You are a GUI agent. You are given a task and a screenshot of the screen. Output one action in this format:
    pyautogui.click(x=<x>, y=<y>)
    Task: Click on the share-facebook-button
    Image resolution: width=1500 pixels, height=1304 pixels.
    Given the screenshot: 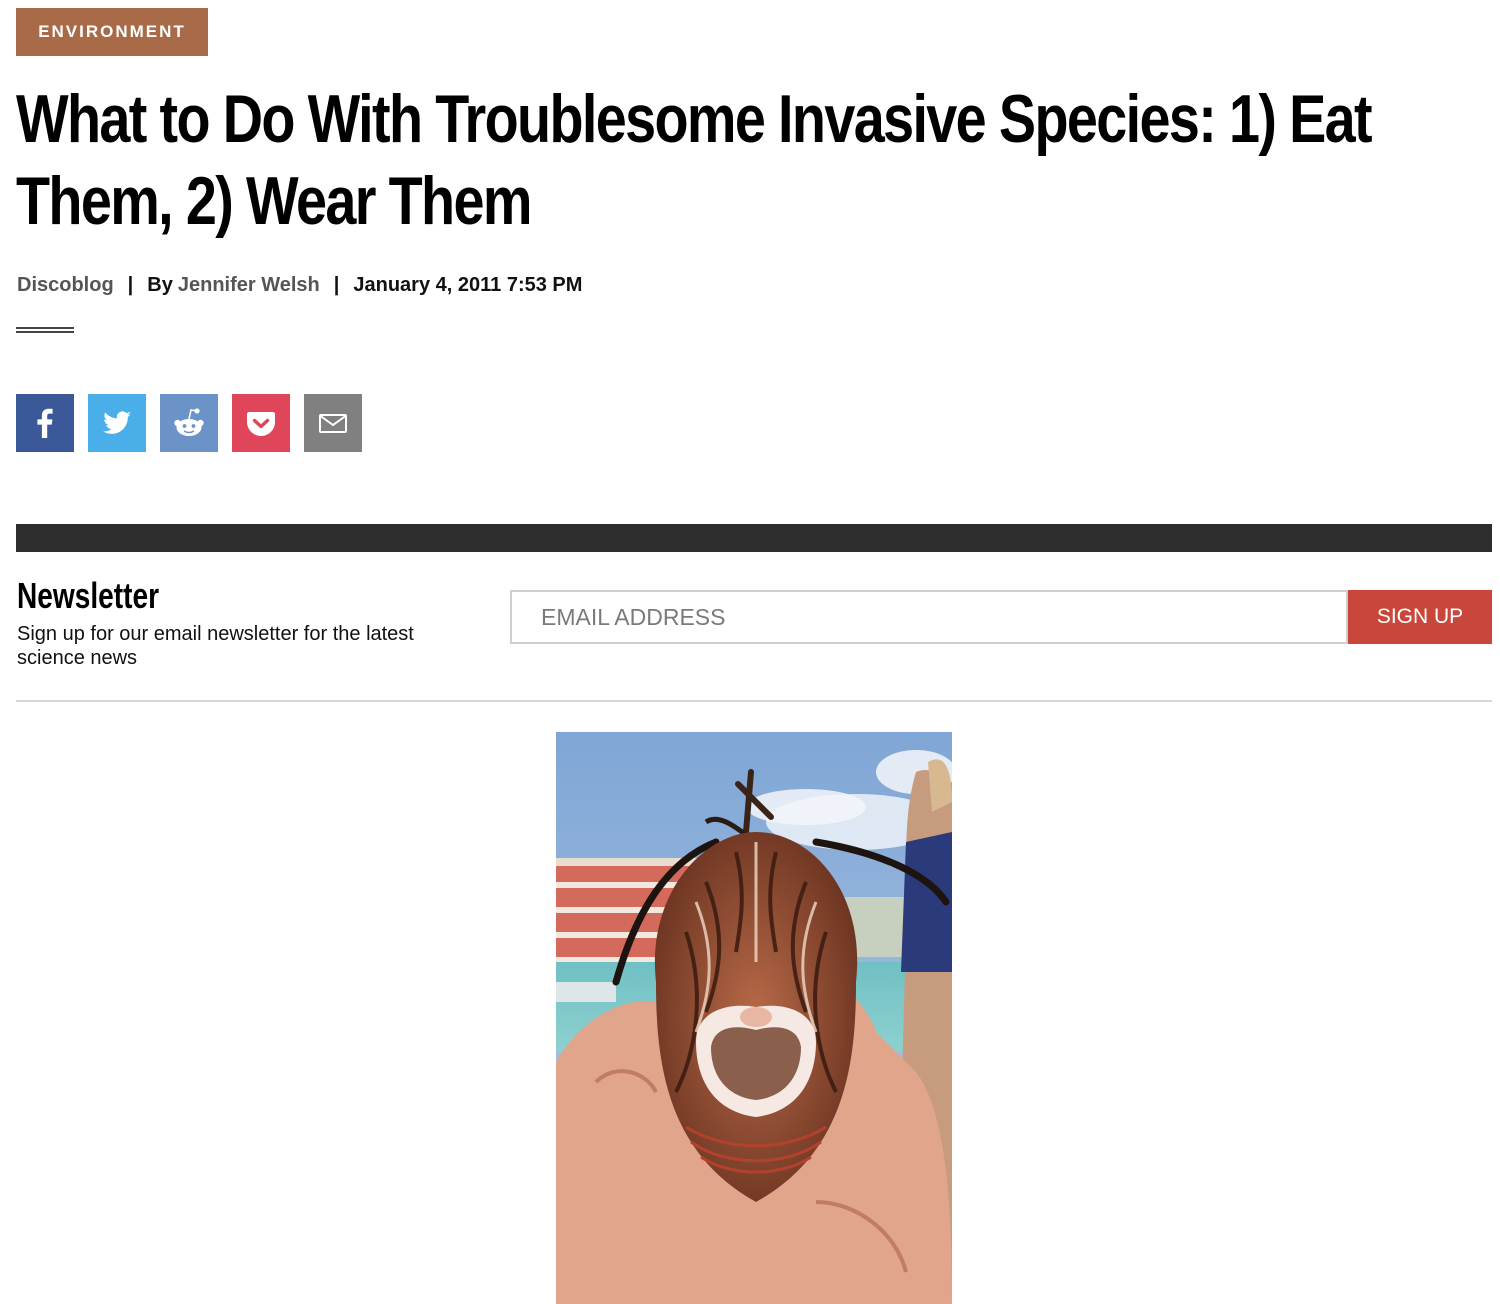 What is the action you would take?
    pyautogui.click(x=45, y=423)
    